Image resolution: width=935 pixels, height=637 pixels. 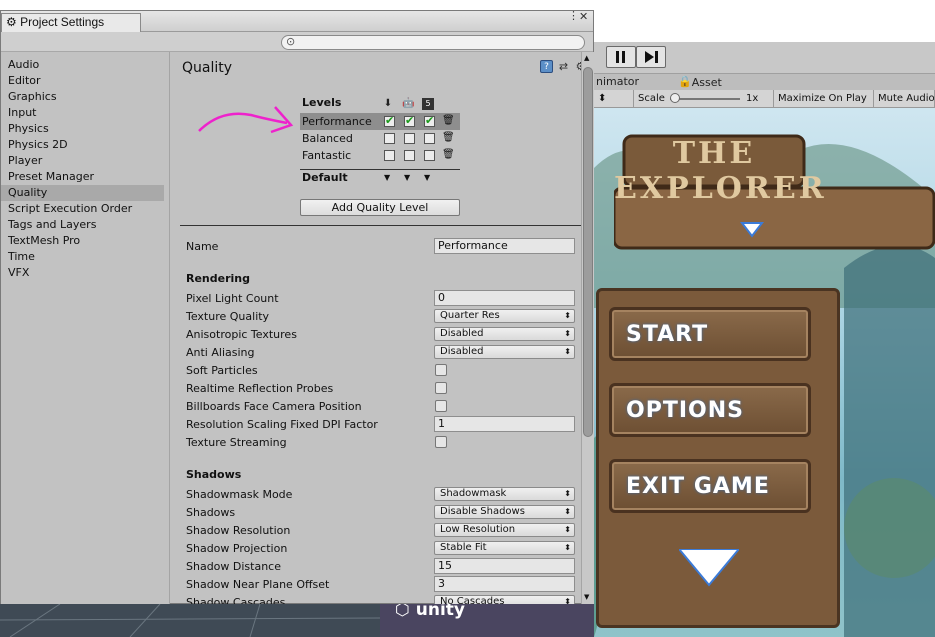 I want to click on start-button: START, so click(x=710, y=334).